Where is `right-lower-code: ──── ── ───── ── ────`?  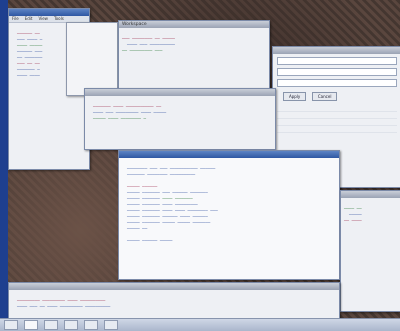
right-lower-code: ──── ── ───── ── ──── is located at coordinates (370, 215).